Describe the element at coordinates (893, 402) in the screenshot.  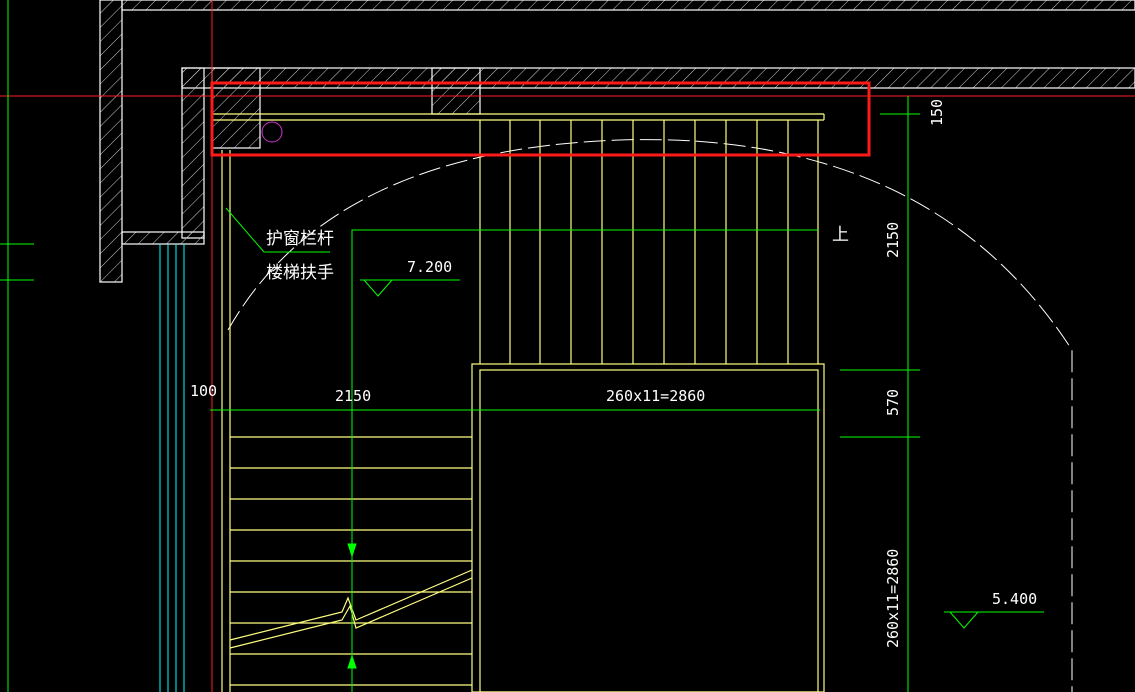
I see `gap-vertical-dim: 570` at that location.